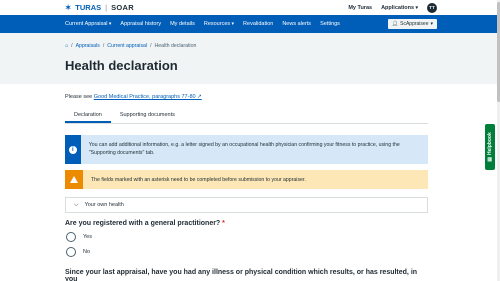 Image resolution: width=500 pixels, height=281 pixels. I want to click on helpbook-button: ▤ Helpbook, so click(490, 147).